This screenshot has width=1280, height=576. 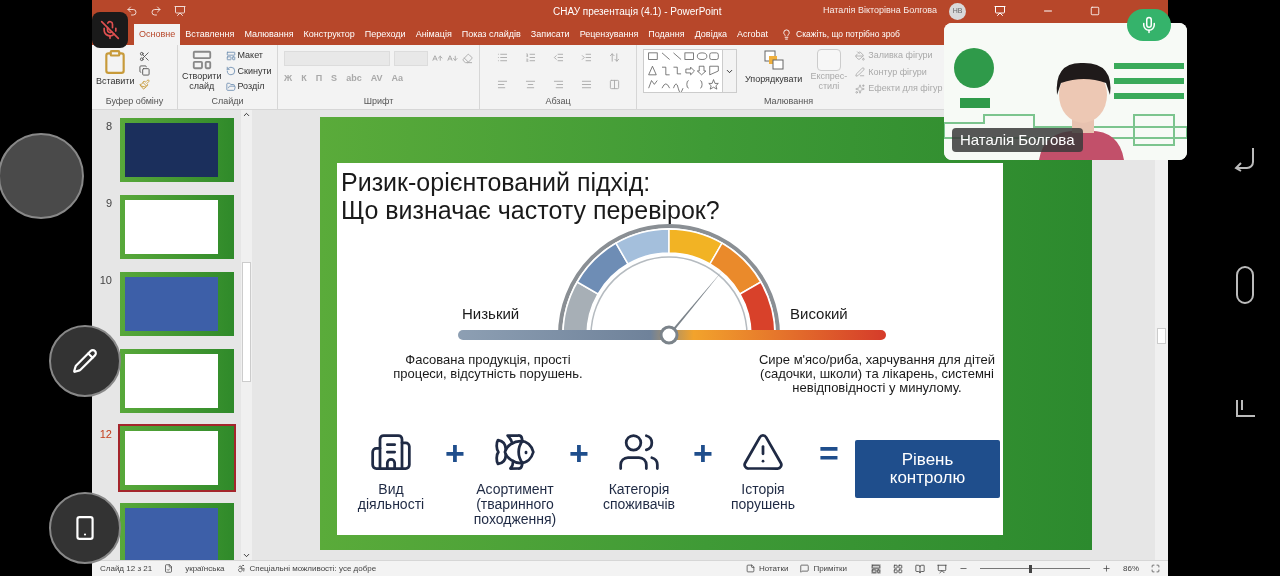 What do you see at coordinates (1106, 568) in the screenshot?
I see `zoom-in-icon` at bounding box center [1106, 568].